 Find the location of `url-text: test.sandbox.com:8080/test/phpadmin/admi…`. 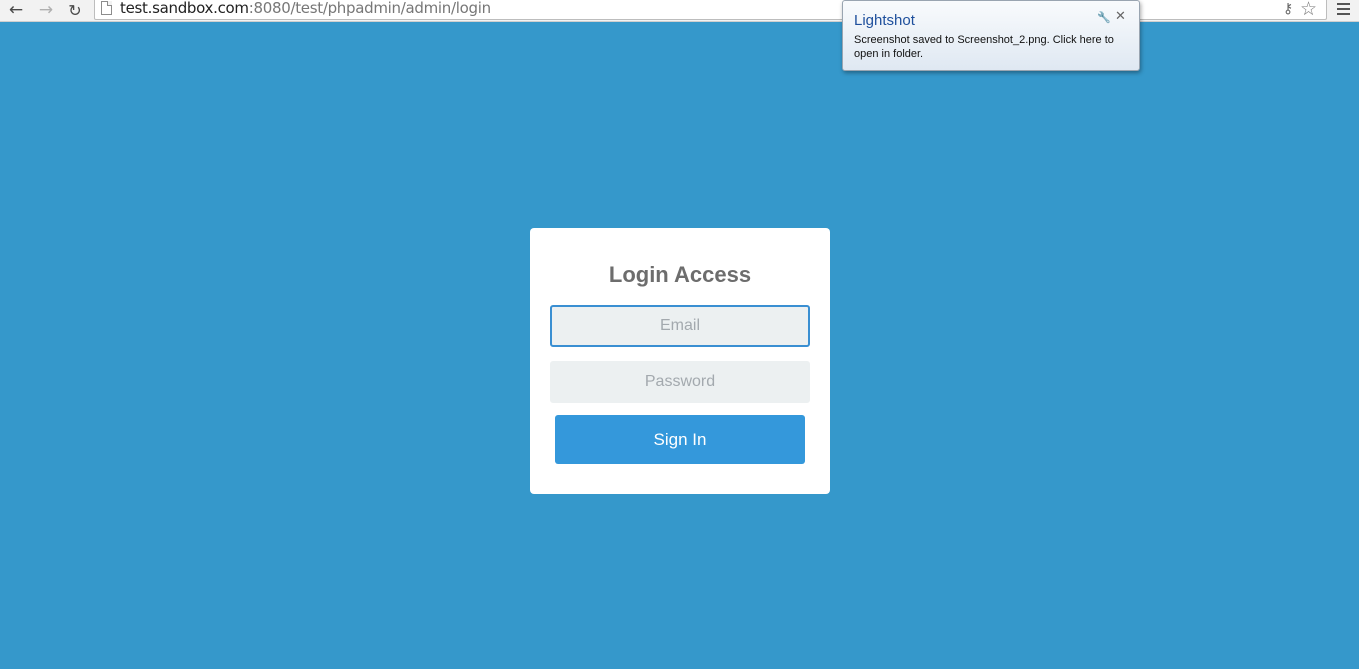

url-text: test.sandbox.com:8080/test/phpadmin/admi… is located at coordinates (305, 8).